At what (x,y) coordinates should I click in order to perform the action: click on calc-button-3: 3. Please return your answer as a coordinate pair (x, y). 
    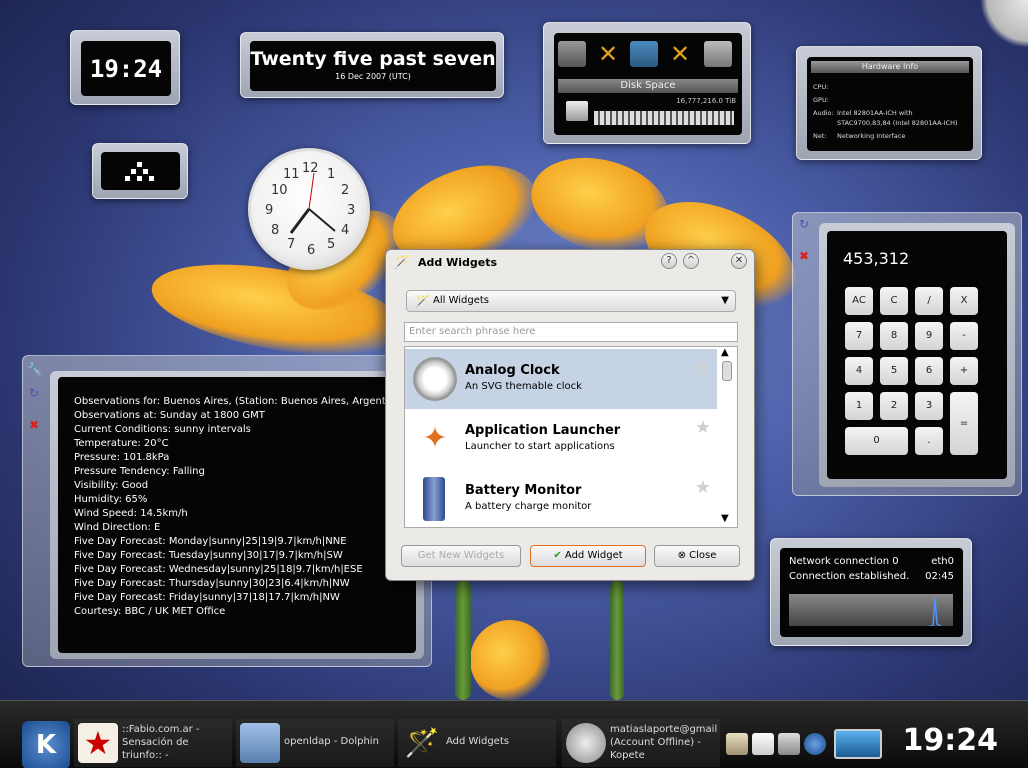
    Looking at the image, I should click on (929, 406).